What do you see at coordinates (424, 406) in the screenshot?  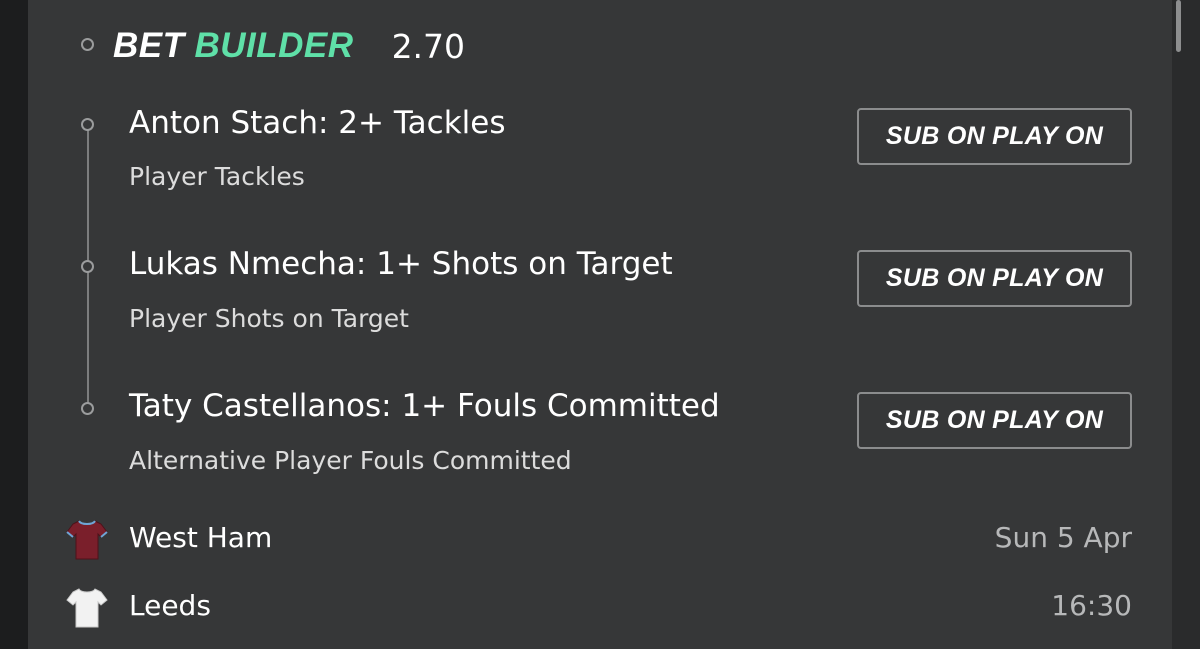 I see `selection-title: Taty Castellanos: 1+ Fouls Committed` at bounding box center [424, 406].